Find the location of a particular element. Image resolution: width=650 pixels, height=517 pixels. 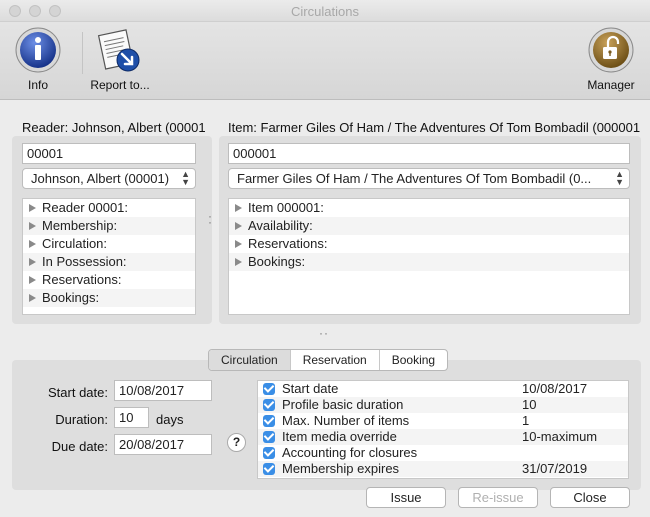

list-item: Start date 10/08/2017 is located at coordinates (443, 389).